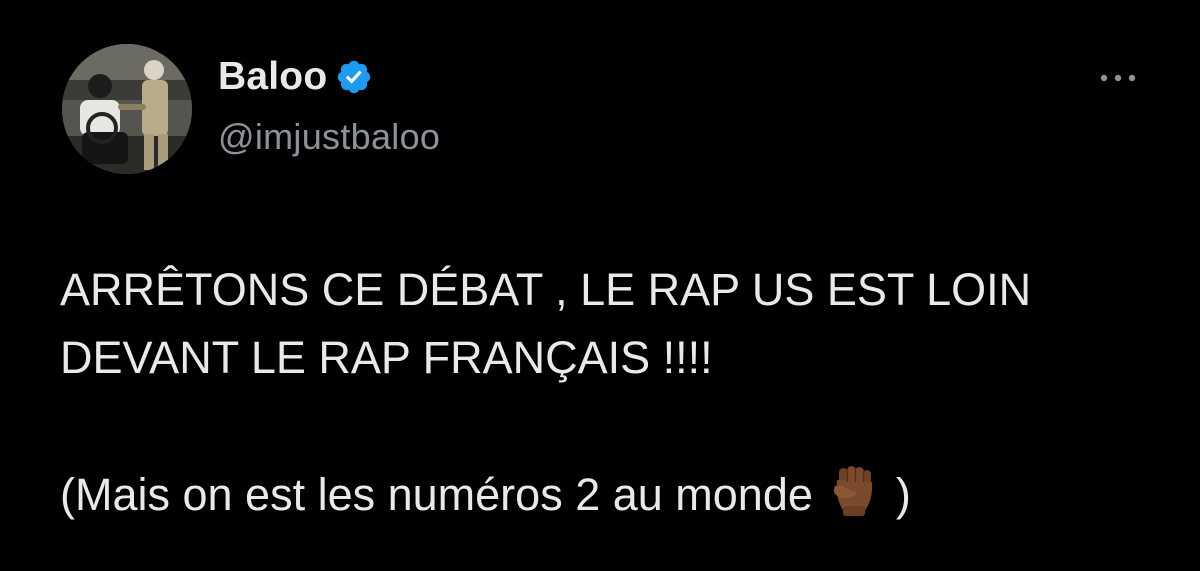 This screenshot has height=571, width=1200. I want to click on more-options-button, so click(1118, 78).